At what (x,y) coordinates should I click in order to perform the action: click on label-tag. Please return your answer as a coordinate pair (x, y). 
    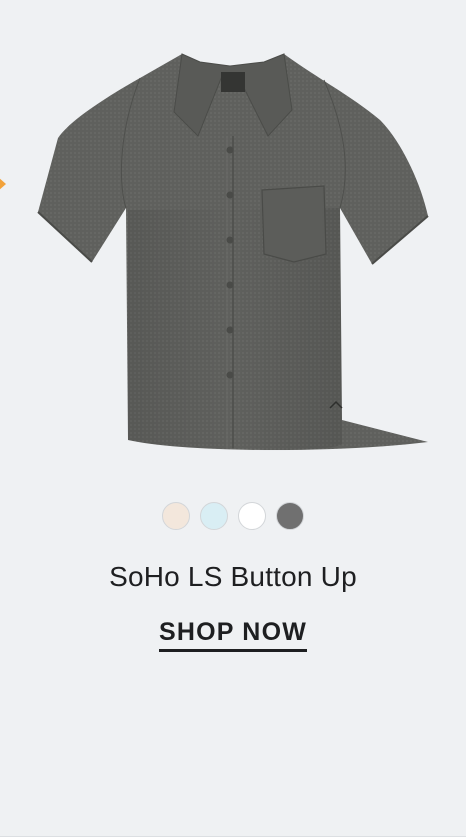
    Looking at the image, I should click on (233, 82).